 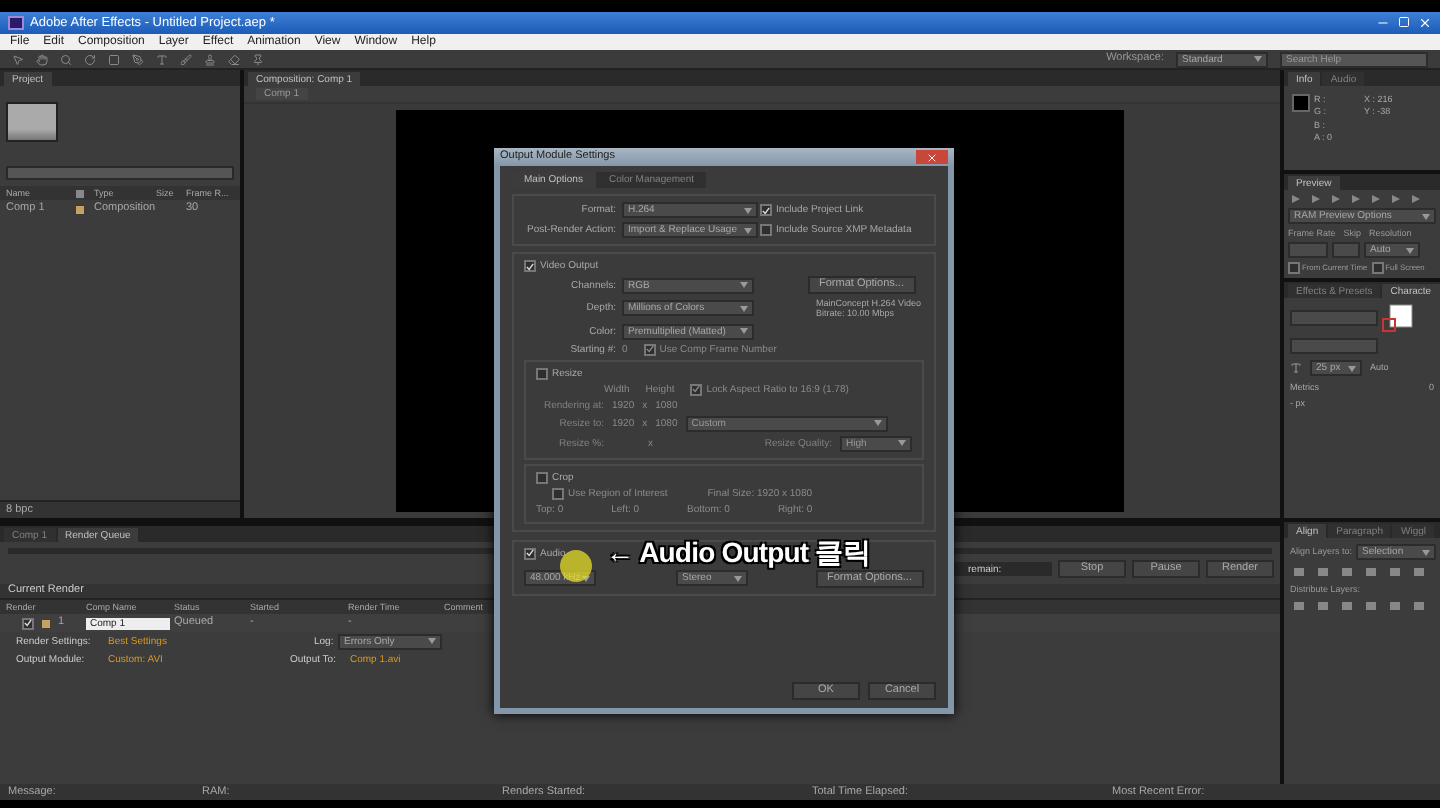 What do you see at coordinates (1308, 250) in the screenshot?
I see `frame-rate-field` at bounding box center [1308, 250].